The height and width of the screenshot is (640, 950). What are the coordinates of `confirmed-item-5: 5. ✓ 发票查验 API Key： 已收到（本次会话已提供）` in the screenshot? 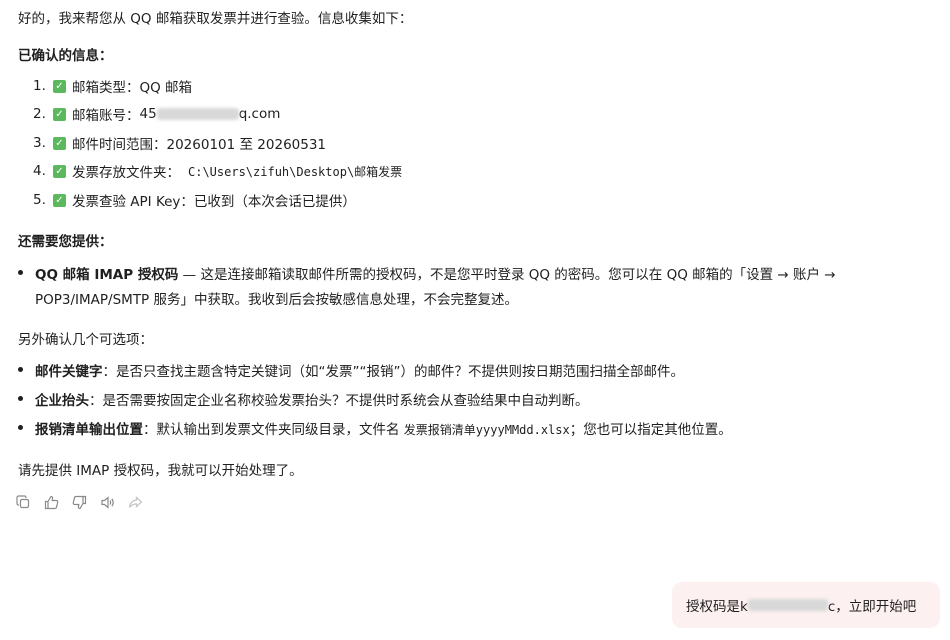 It's located at (194, 200).